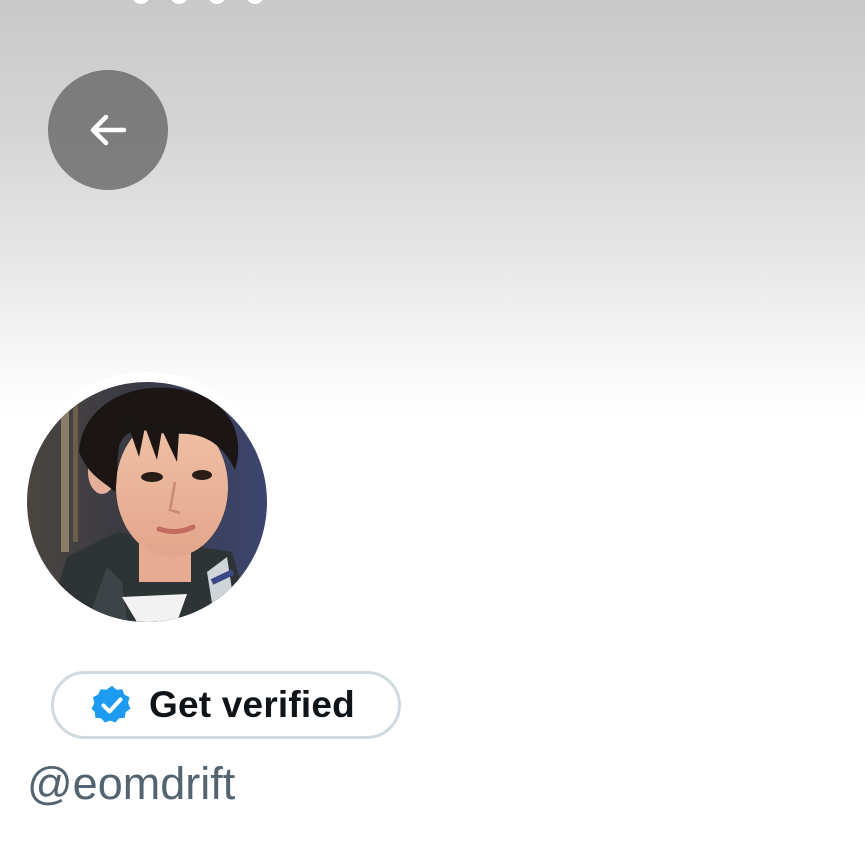  What do you see at coordinates (111, 704) in the screenshot?
I see `verified-badge-icon` at bounding box center [111, 704].